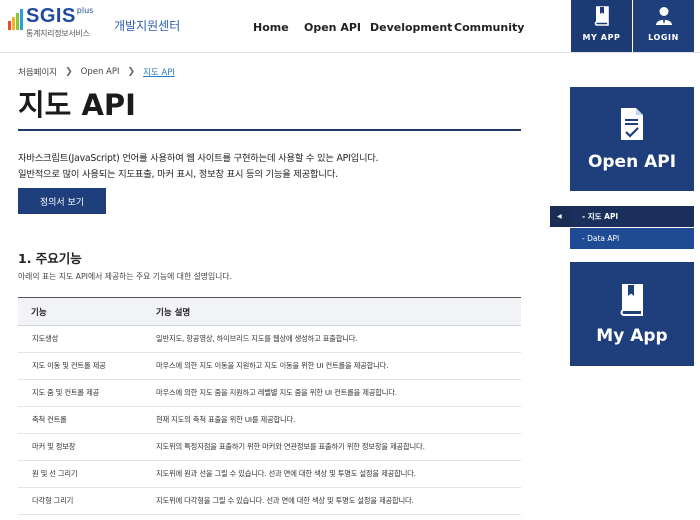 The height and width of the screenshot is (520, 700). What do you see at coordinates (337, 311) in the screenshot?
I see `column-header-description: 기능 설명` at bounding box center [337, 311].